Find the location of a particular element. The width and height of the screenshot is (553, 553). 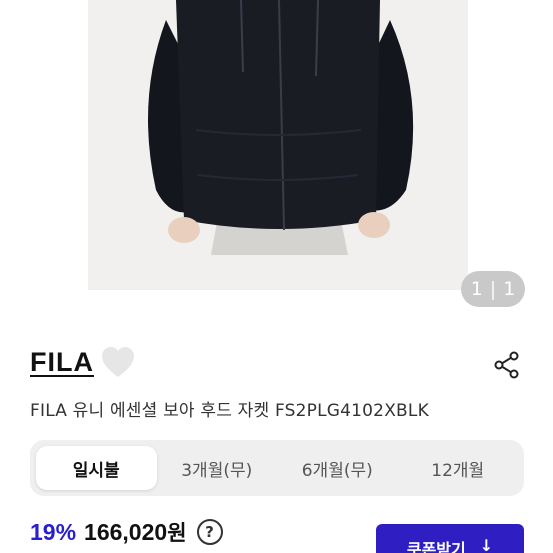

heart-icon is located at coordinates (118, 362).